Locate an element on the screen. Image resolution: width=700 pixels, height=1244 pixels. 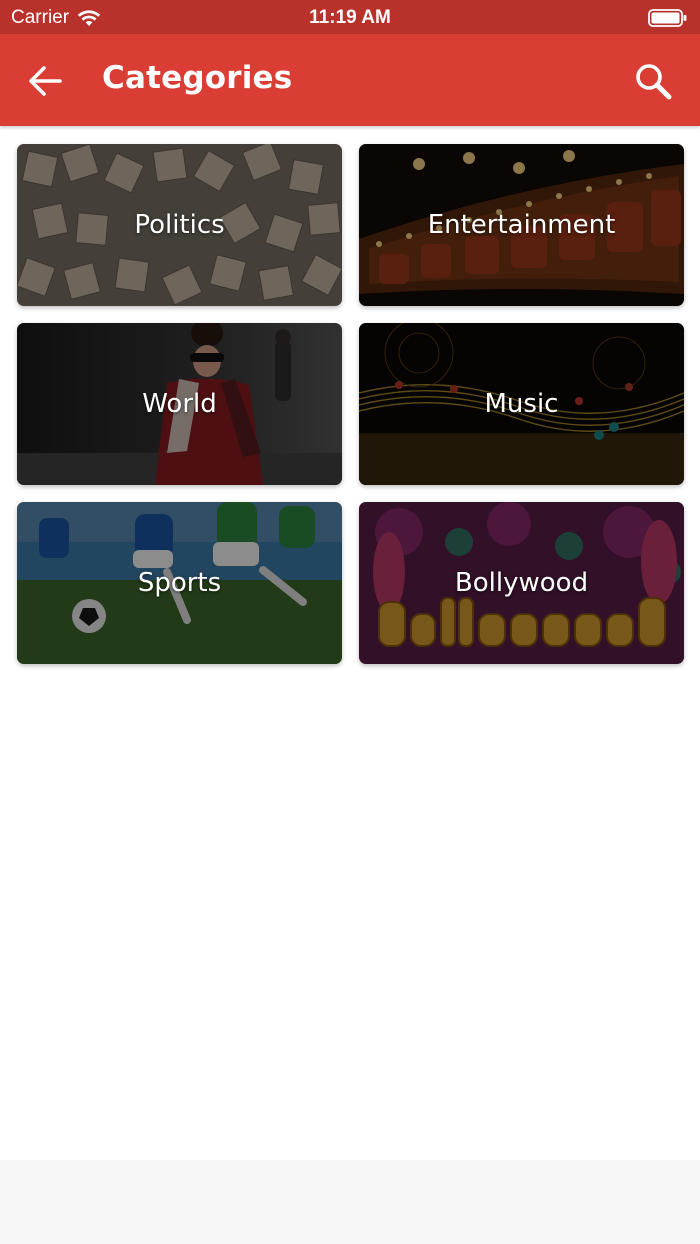
bottom-bar is located at coordinates (350, 1202).